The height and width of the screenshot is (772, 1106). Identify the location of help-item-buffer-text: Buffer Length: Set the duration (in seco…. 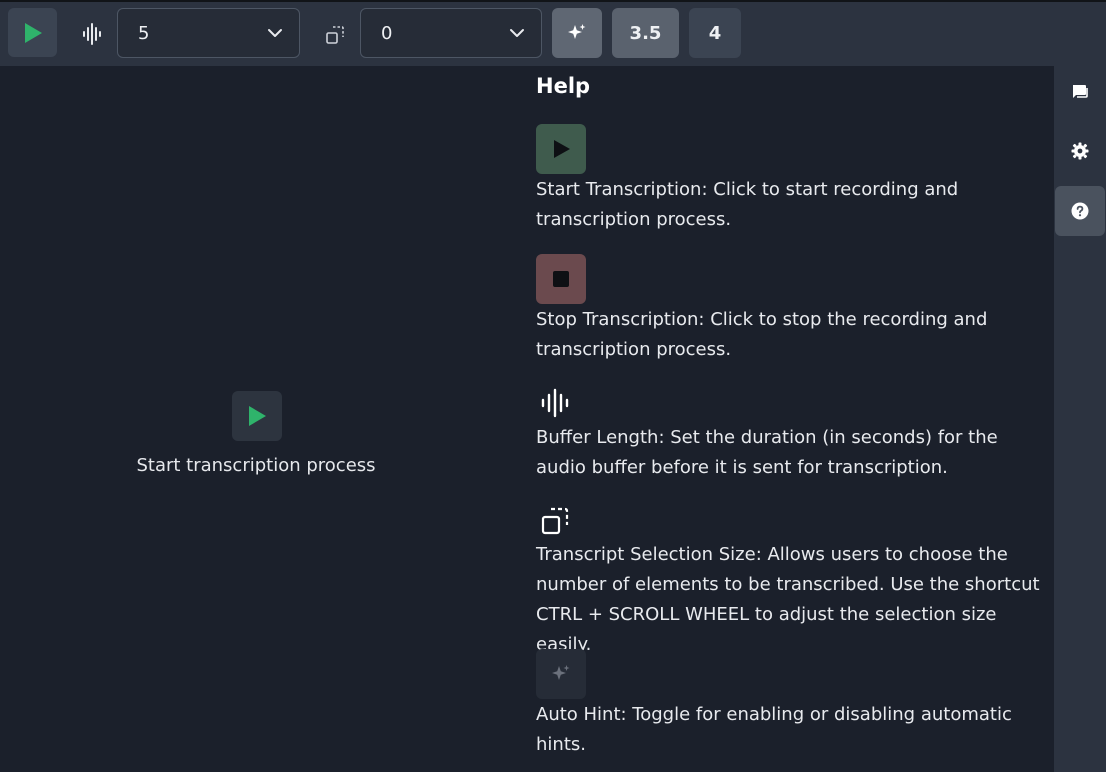
(767, 452).